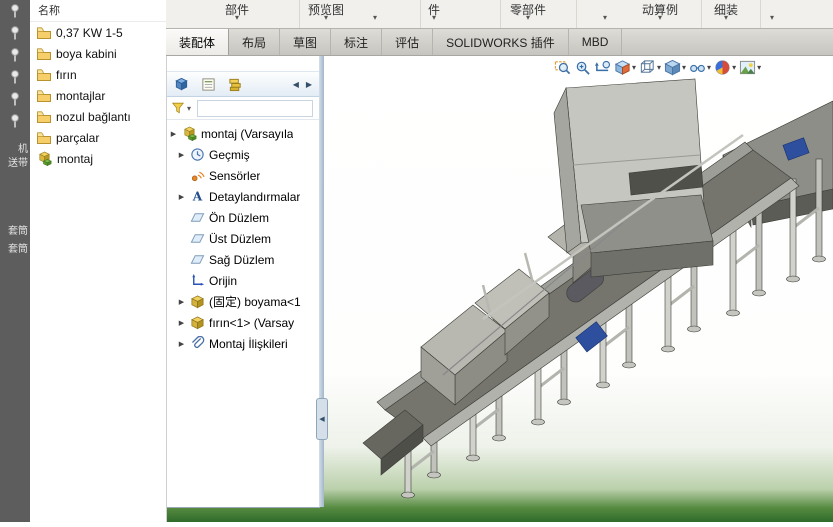 This screenshot has height=527, width=833. What do you see at coordinates (198, 42) in the screenshot?
I see `tab-item-0: 装配体` at bounding box center [198, 42].